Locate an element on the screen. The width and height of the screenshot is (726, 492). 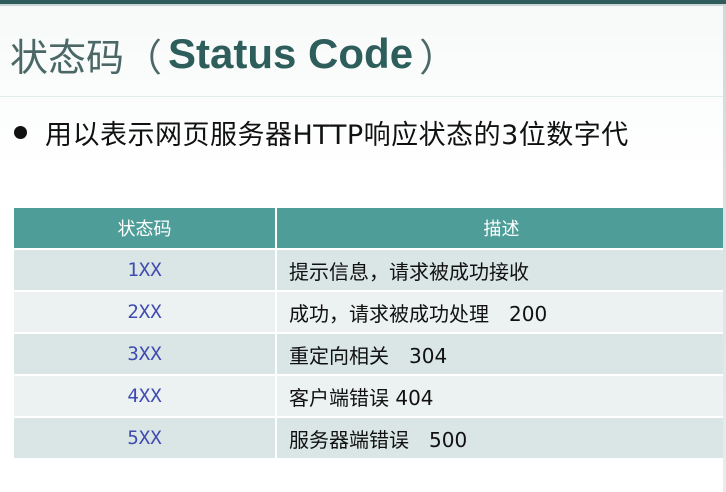
slide-title: 状态码 （ Status Code ） is located at coordinates (233, 54).